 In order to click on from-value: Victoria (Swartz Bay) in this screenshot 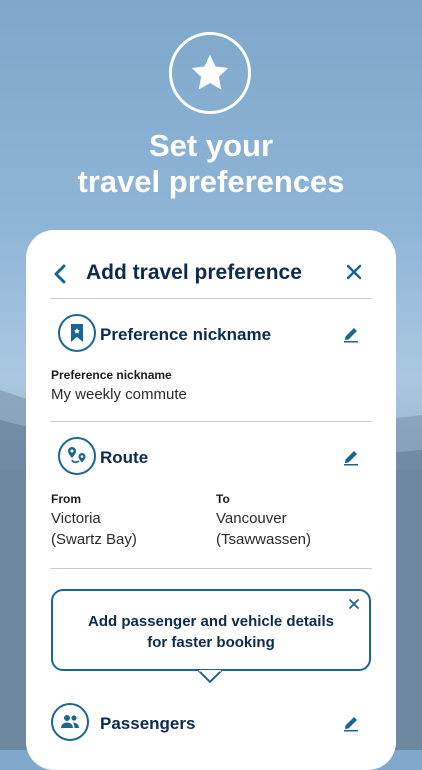, I will do `click(94, 529)`.